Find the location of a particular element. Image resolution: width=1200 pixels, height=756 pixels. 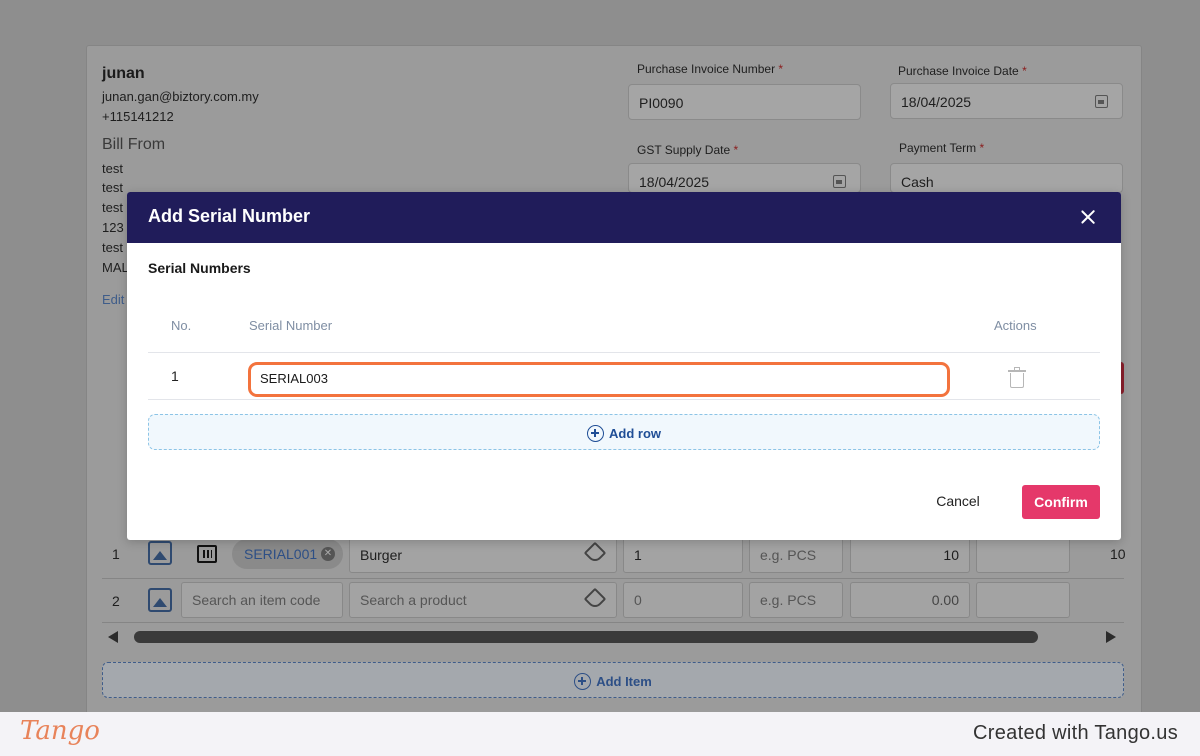

payment-term-select: Cash is located at coordinates (1006, 178).